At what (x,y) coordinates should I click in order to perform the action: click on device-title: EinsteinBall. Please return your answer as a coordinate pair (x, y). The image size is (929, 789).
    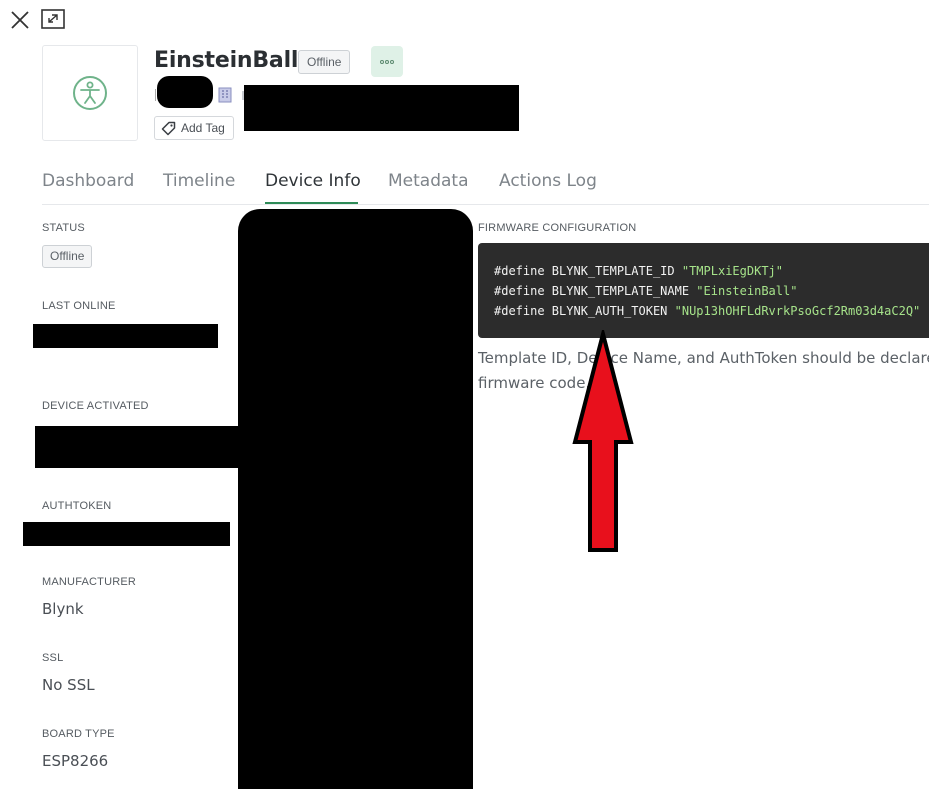
    Looking at the image, I should click on (226, 60).